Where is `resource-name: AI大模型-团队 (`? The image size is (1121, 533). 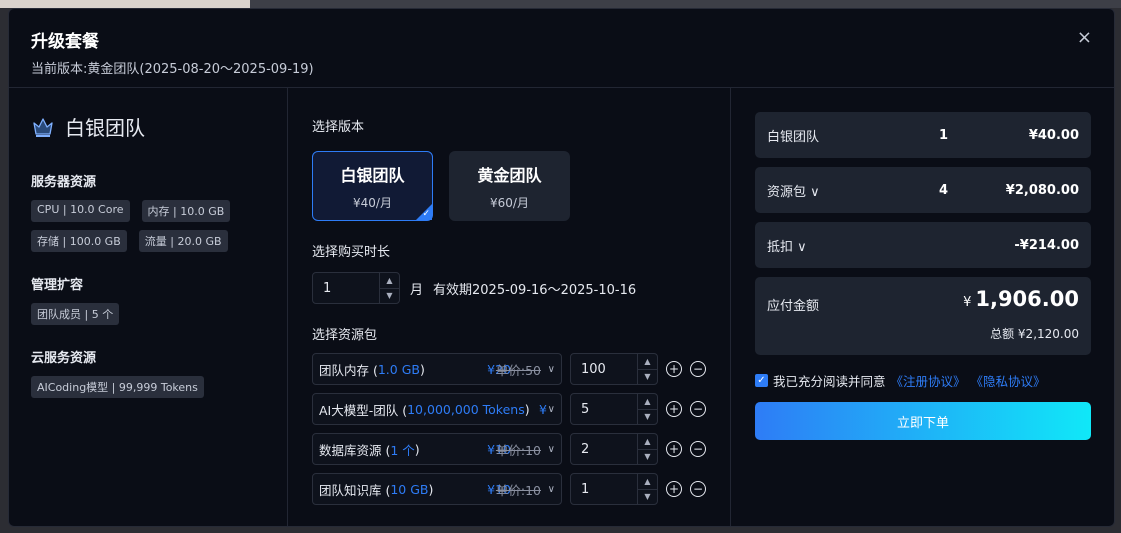
resource-name: AI大模型-团队 ( is located at coordinates (363, 410).